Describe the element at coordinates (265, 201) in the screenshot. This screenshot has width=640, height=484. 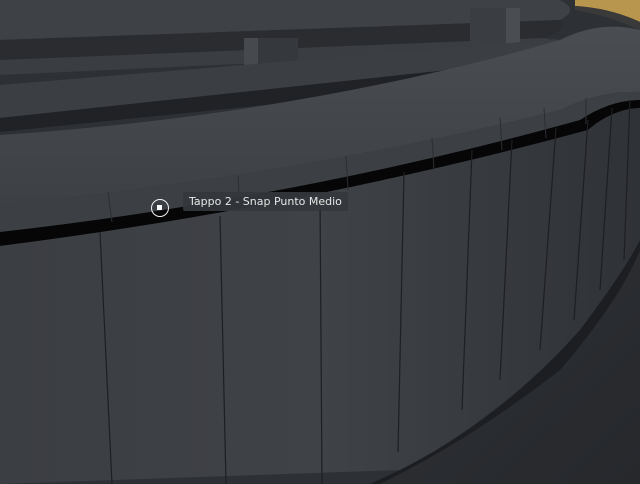
I see `snap-tooltip: Tappo 2 - Snap Punto Medio` at that location.